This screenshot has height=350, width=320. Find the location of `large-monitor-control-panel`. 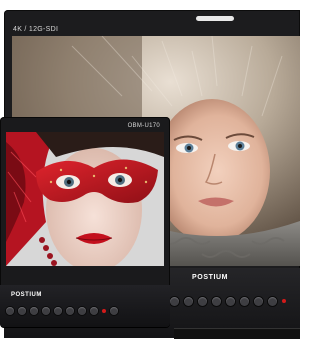

large-monitor-control-panel is located at coordinates (228, 301).